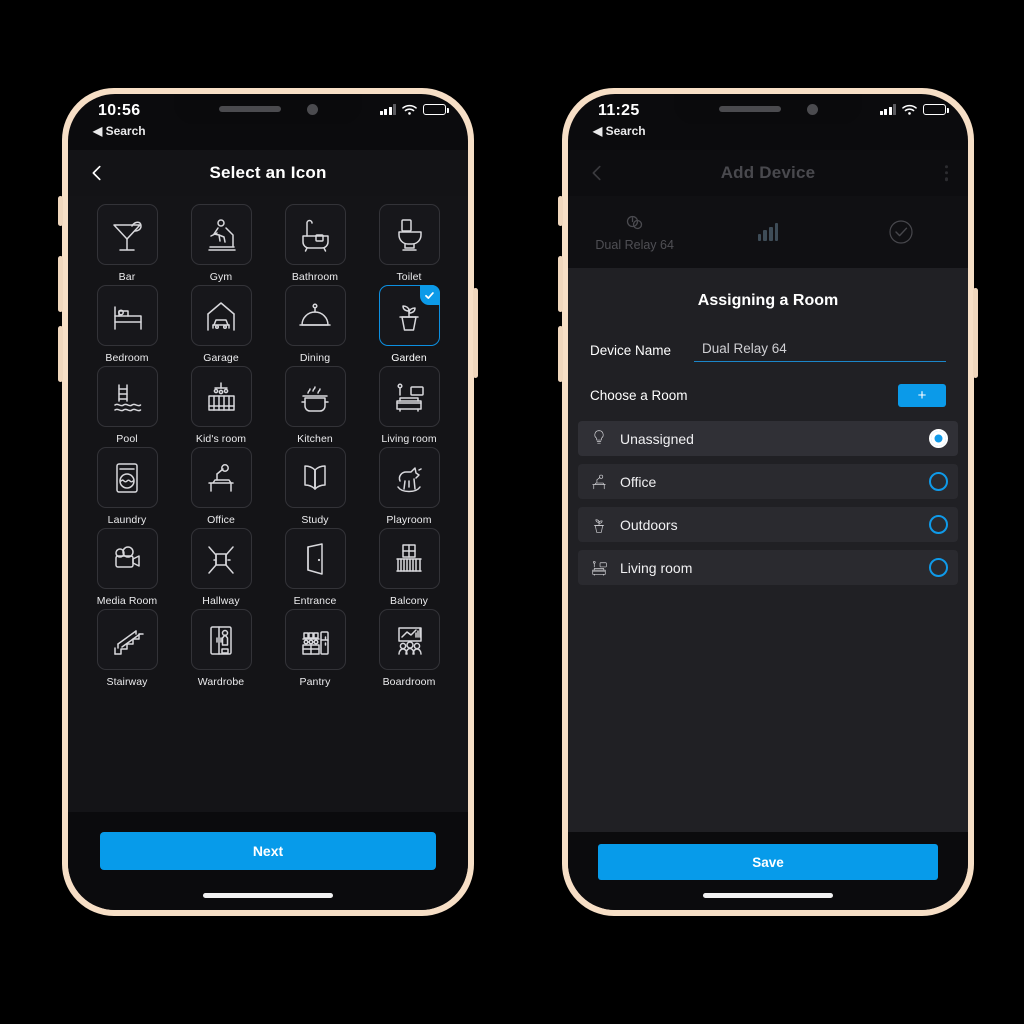  I want to click on earpiece-speaker-icon, so click(749, 109).